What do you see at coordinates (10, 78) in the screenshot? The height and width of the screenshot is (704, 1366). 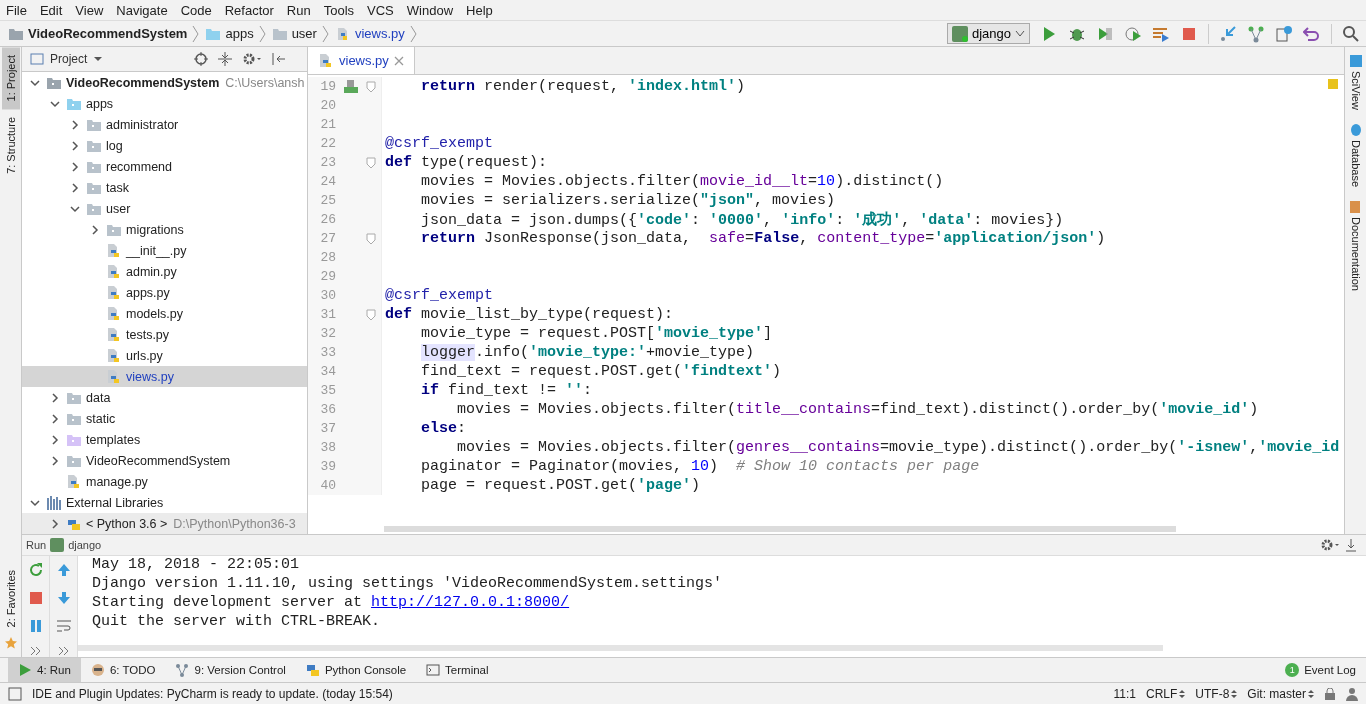 I see `tool-window-tab: 1: Project` at bounding box center [10, 78].